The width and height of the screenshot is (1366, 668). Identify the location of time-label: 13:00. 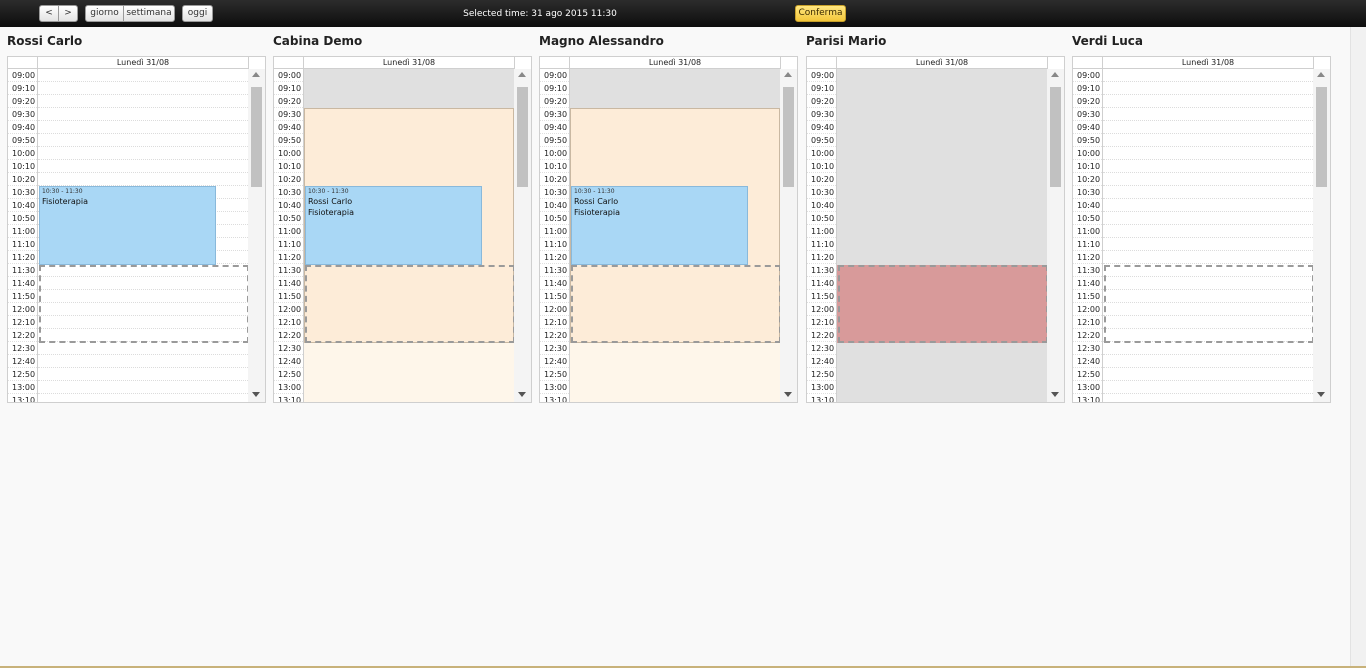
(288, 387).